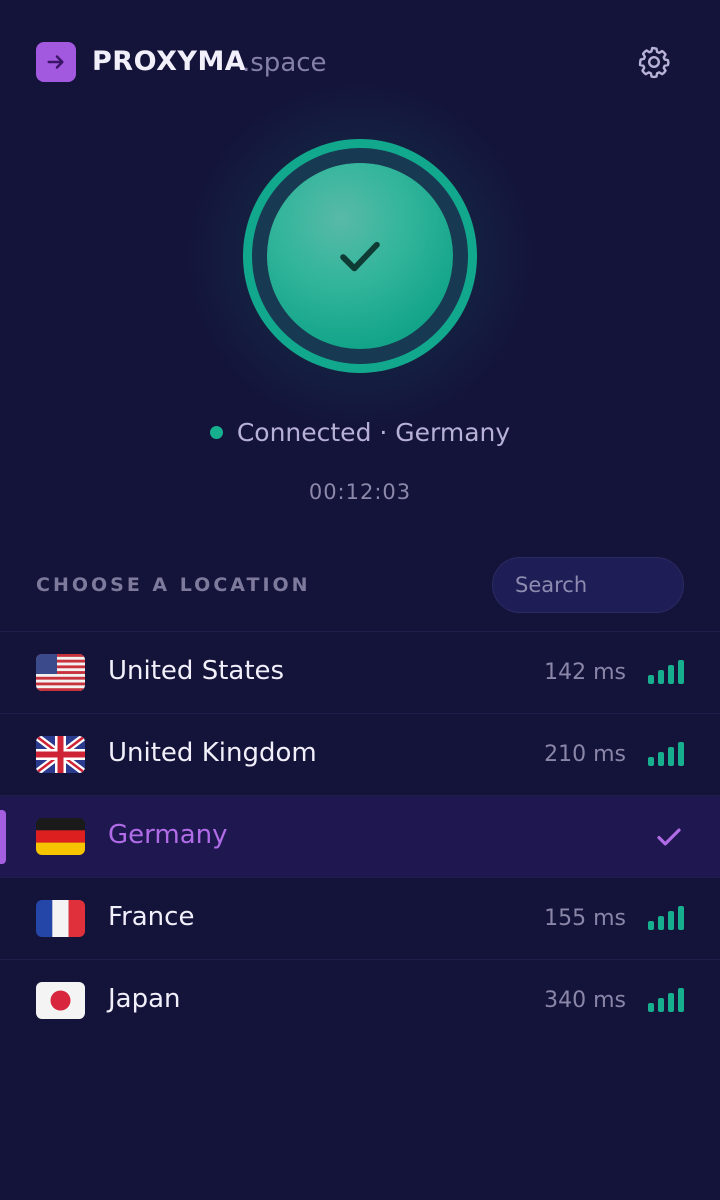  I want to click on search-input, so click(588, 585).